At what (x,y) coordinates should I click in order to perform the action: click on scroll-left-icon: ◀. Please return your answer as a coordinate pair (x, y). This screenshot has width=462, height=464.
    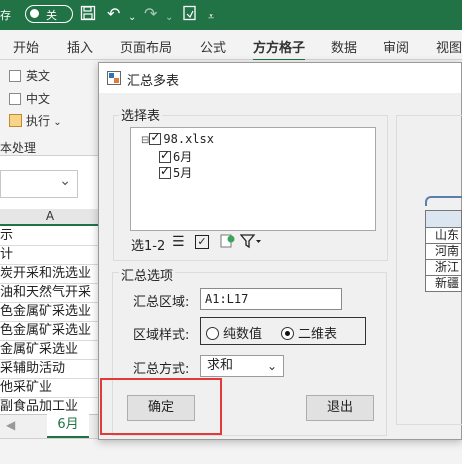
    Looking at the image, I should click on (10, 425).